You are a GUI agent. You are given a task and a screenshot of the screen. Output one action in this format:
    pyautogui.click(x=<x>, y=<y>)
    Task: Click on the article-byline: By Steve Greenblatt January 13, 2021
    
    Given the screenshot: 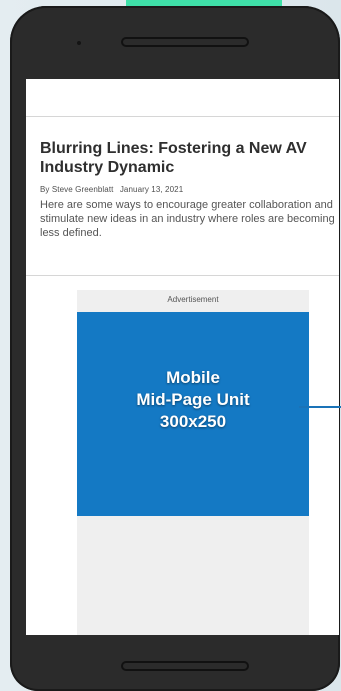 What is the action you would take?
    pyautogui.click(x=187, y=189)
    